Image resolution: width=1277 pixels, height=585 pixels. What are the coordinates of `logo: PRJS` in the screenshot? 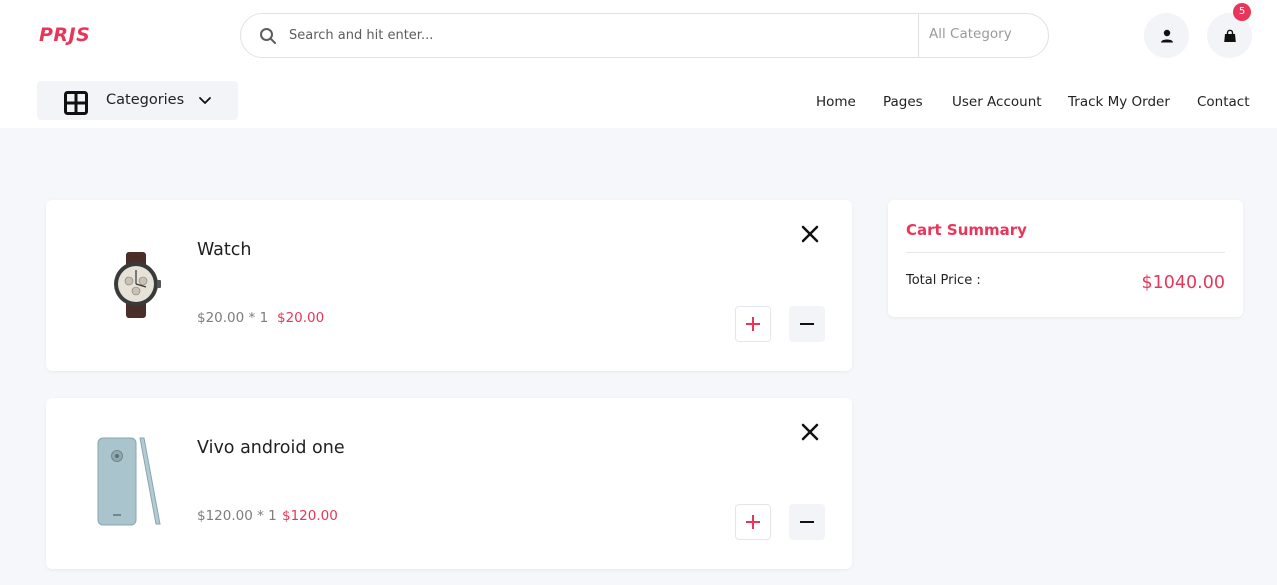 It's located at (64, 35).